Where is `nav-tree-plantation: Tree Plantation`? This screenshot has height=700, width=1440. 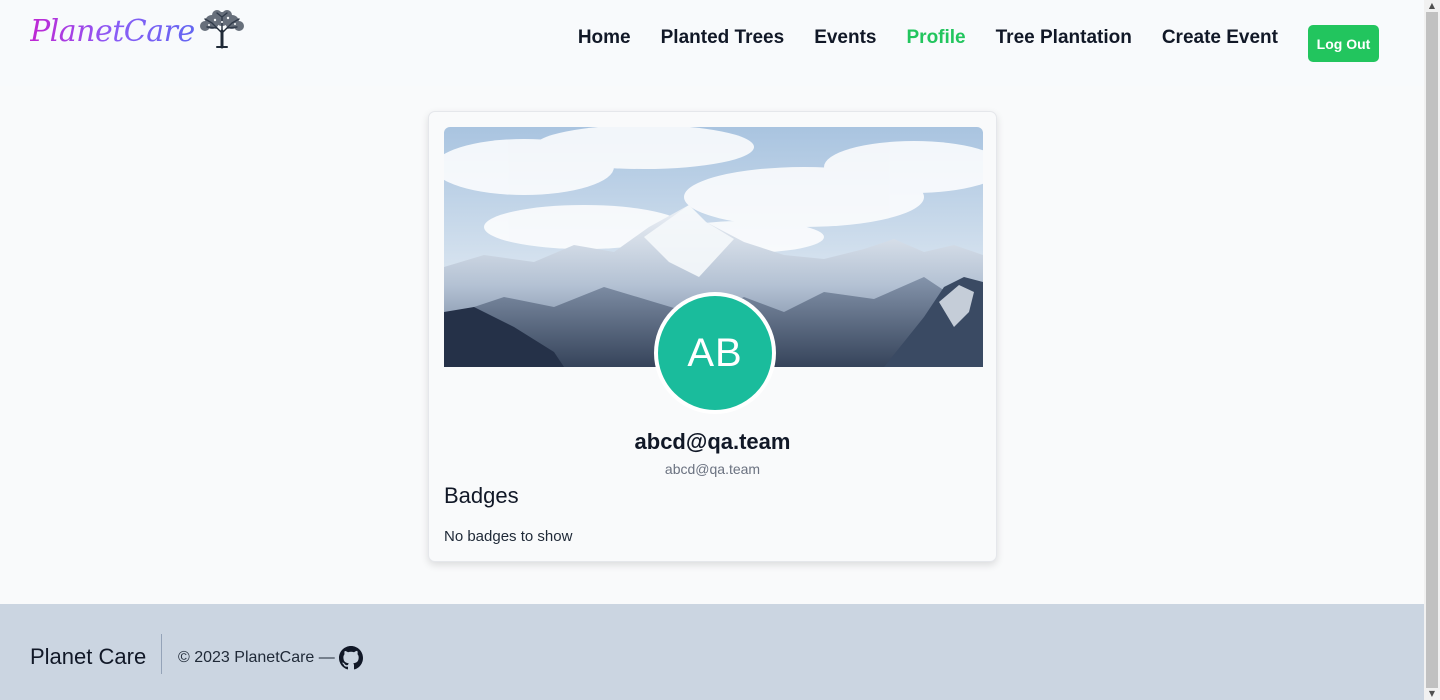
nav-tree-plantation: Tree Plantation is located at coordinates (1064, 38).